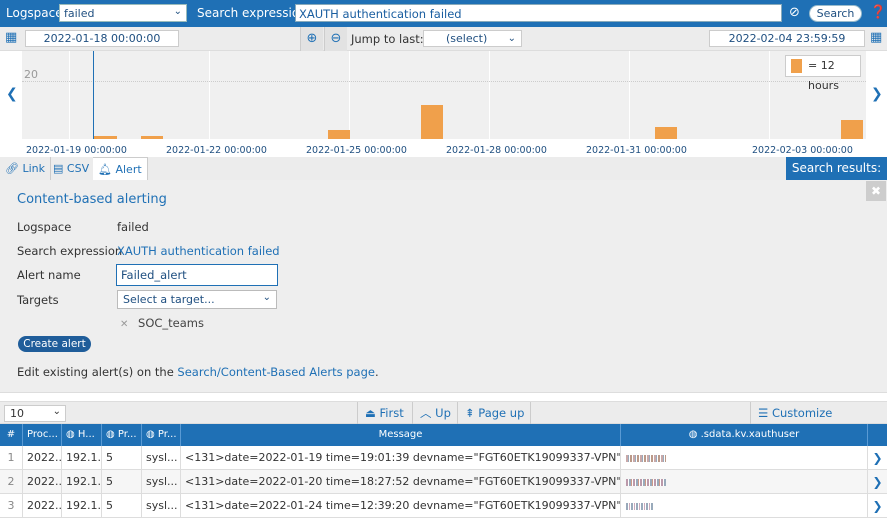 The height and width of the screenshot is (519, 887). I want to click on alert-name-input: Failed_alert, so click(197, 275).